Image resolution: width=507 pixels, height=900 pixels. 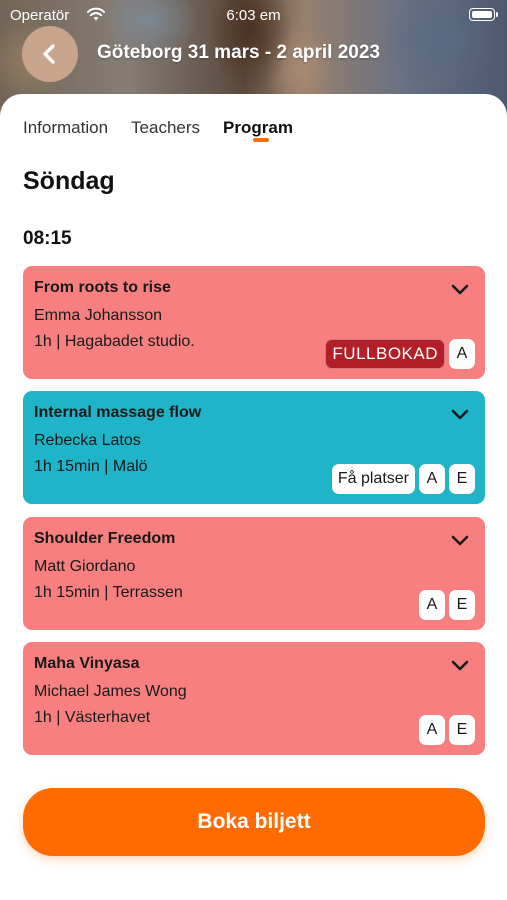 I want to click on chevron-left-icon, so click(x=49, y=54).